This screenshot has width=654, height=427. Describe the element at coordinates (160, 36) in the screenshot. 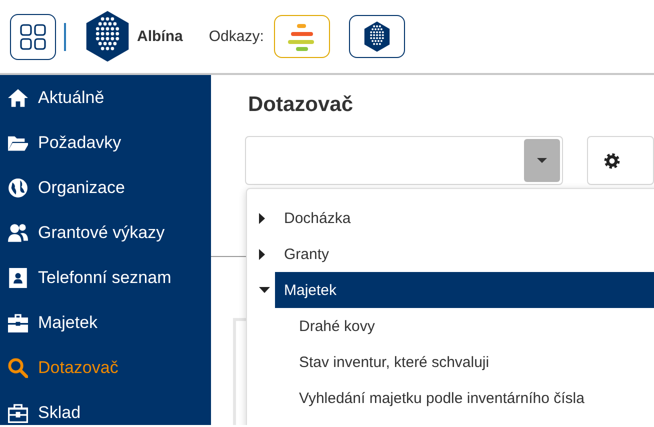

I see `brand-name: Albína` at that location.